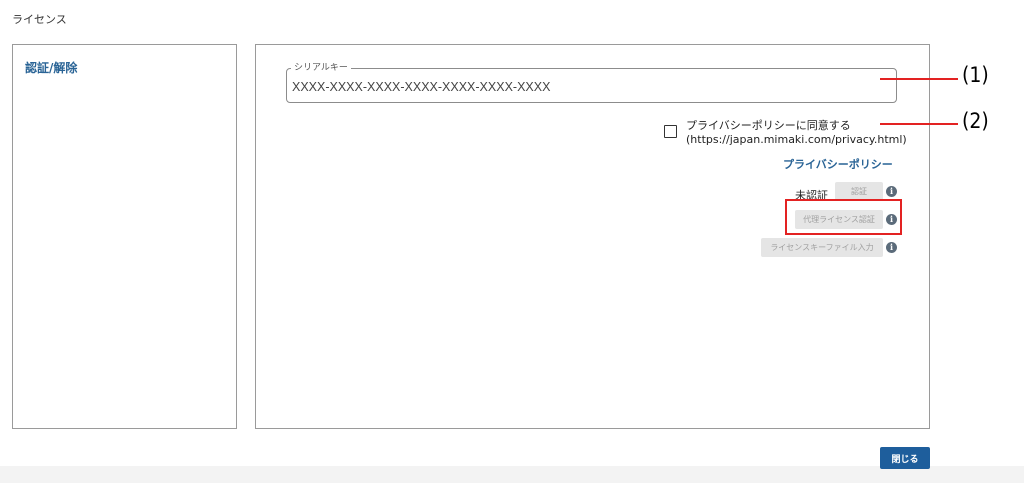 The width and height of the screenshot is (1024, 483). What do you see at coordinates (838, 164) in the screenshot?
I see `privacy-policy-link: プライバシーポリシー` at bounding box center [838, 164].